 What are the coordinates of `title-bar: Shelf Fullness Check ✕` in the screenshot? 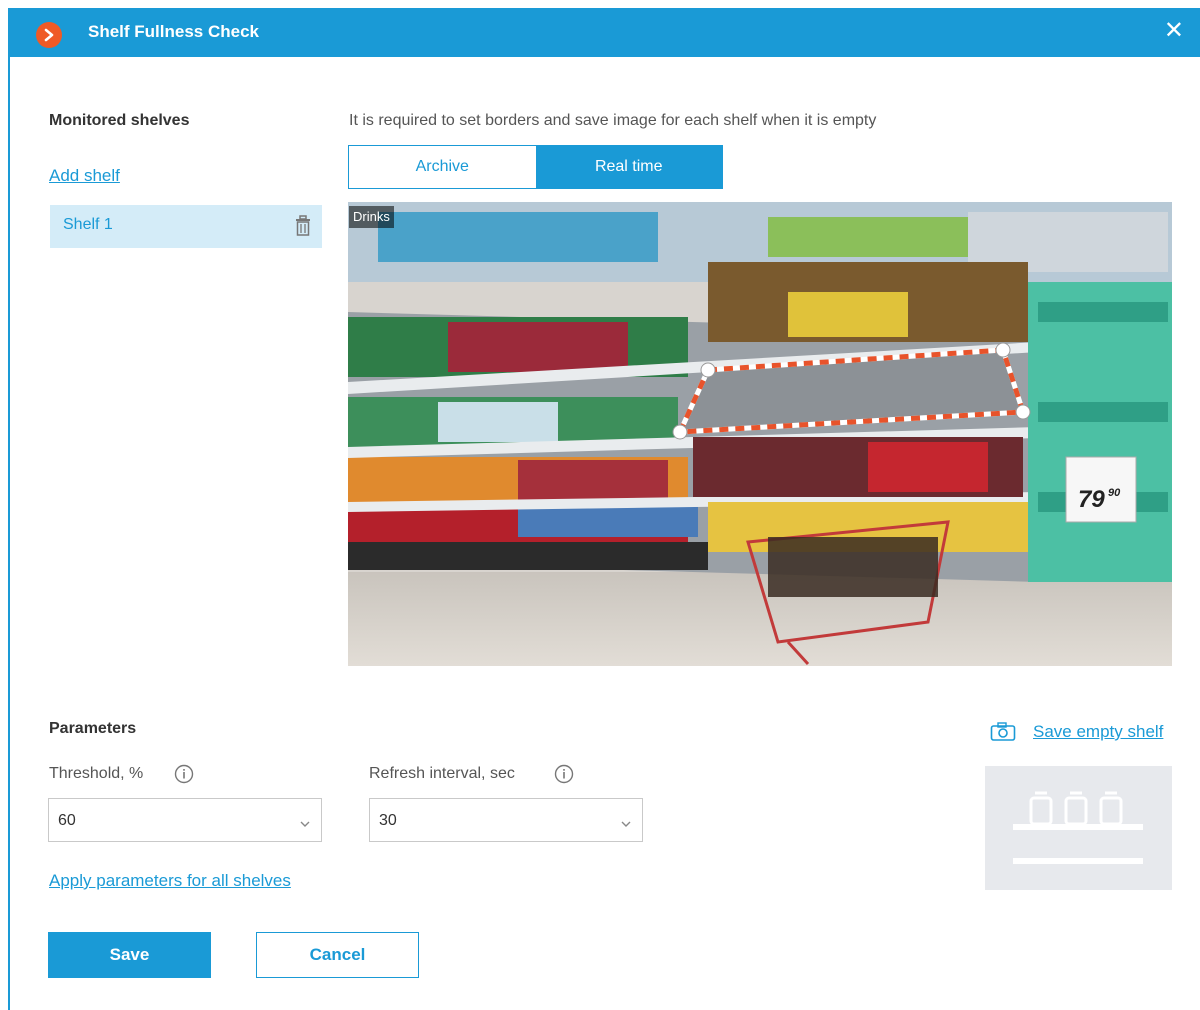 It's located at (604, 32).